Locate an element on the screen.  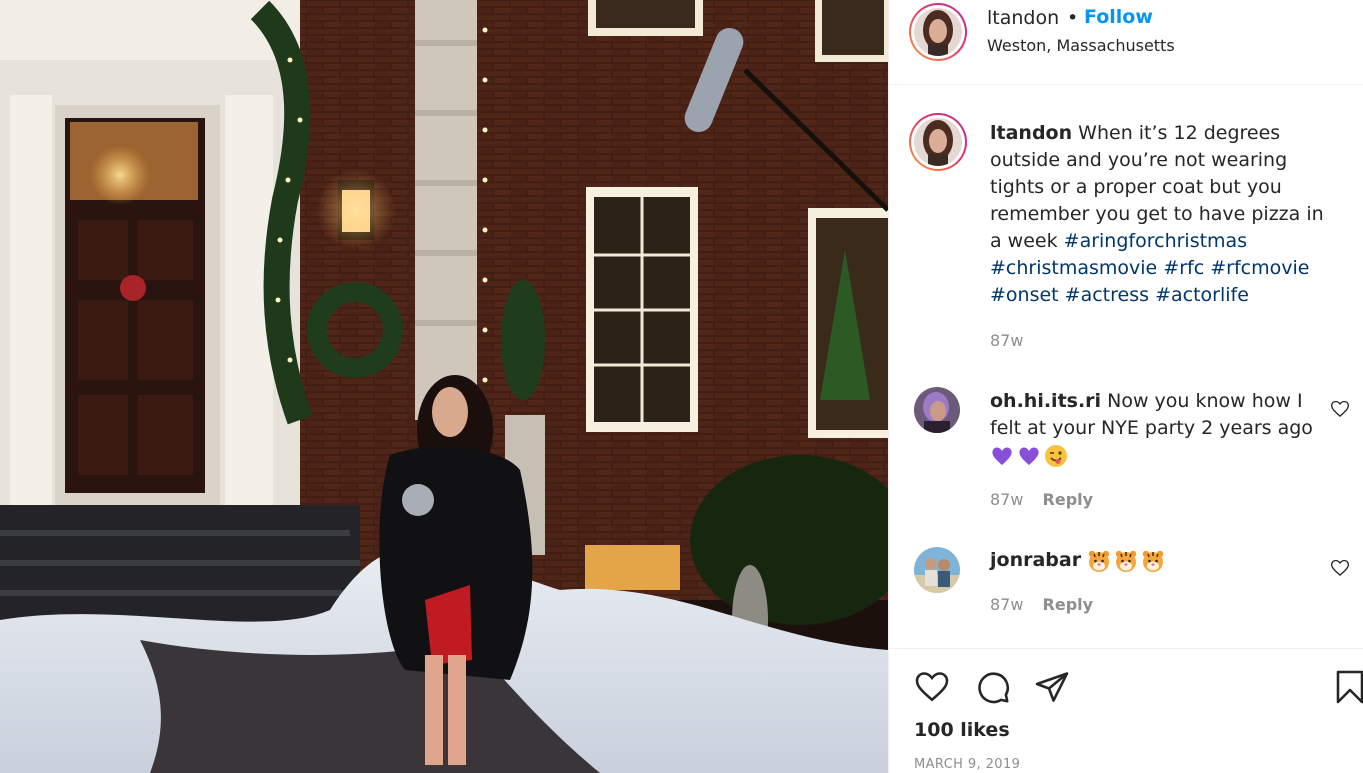
caption-author-avatar is located at coordinates (938, 142).